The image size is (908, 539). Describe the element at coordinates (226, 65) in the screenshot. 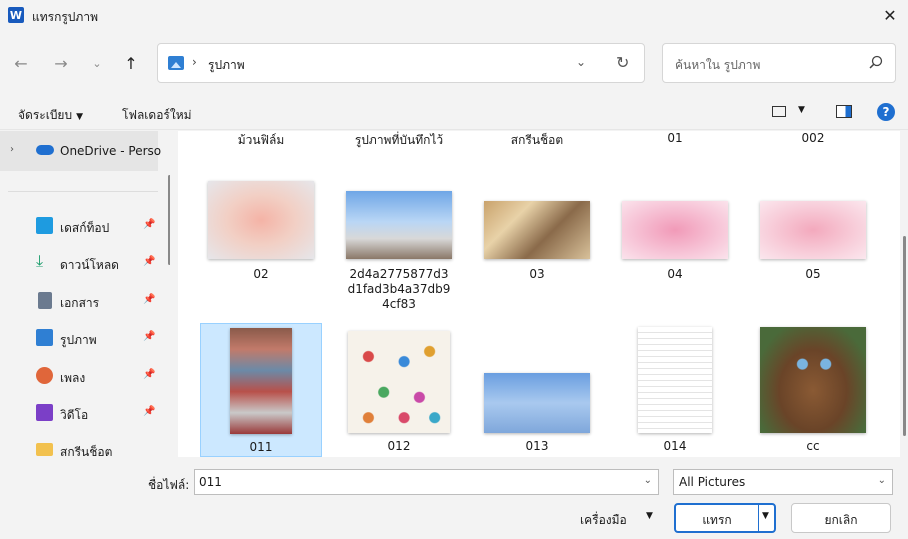

I see `breadcrumb-pictures: รูปภาพ` at that location.